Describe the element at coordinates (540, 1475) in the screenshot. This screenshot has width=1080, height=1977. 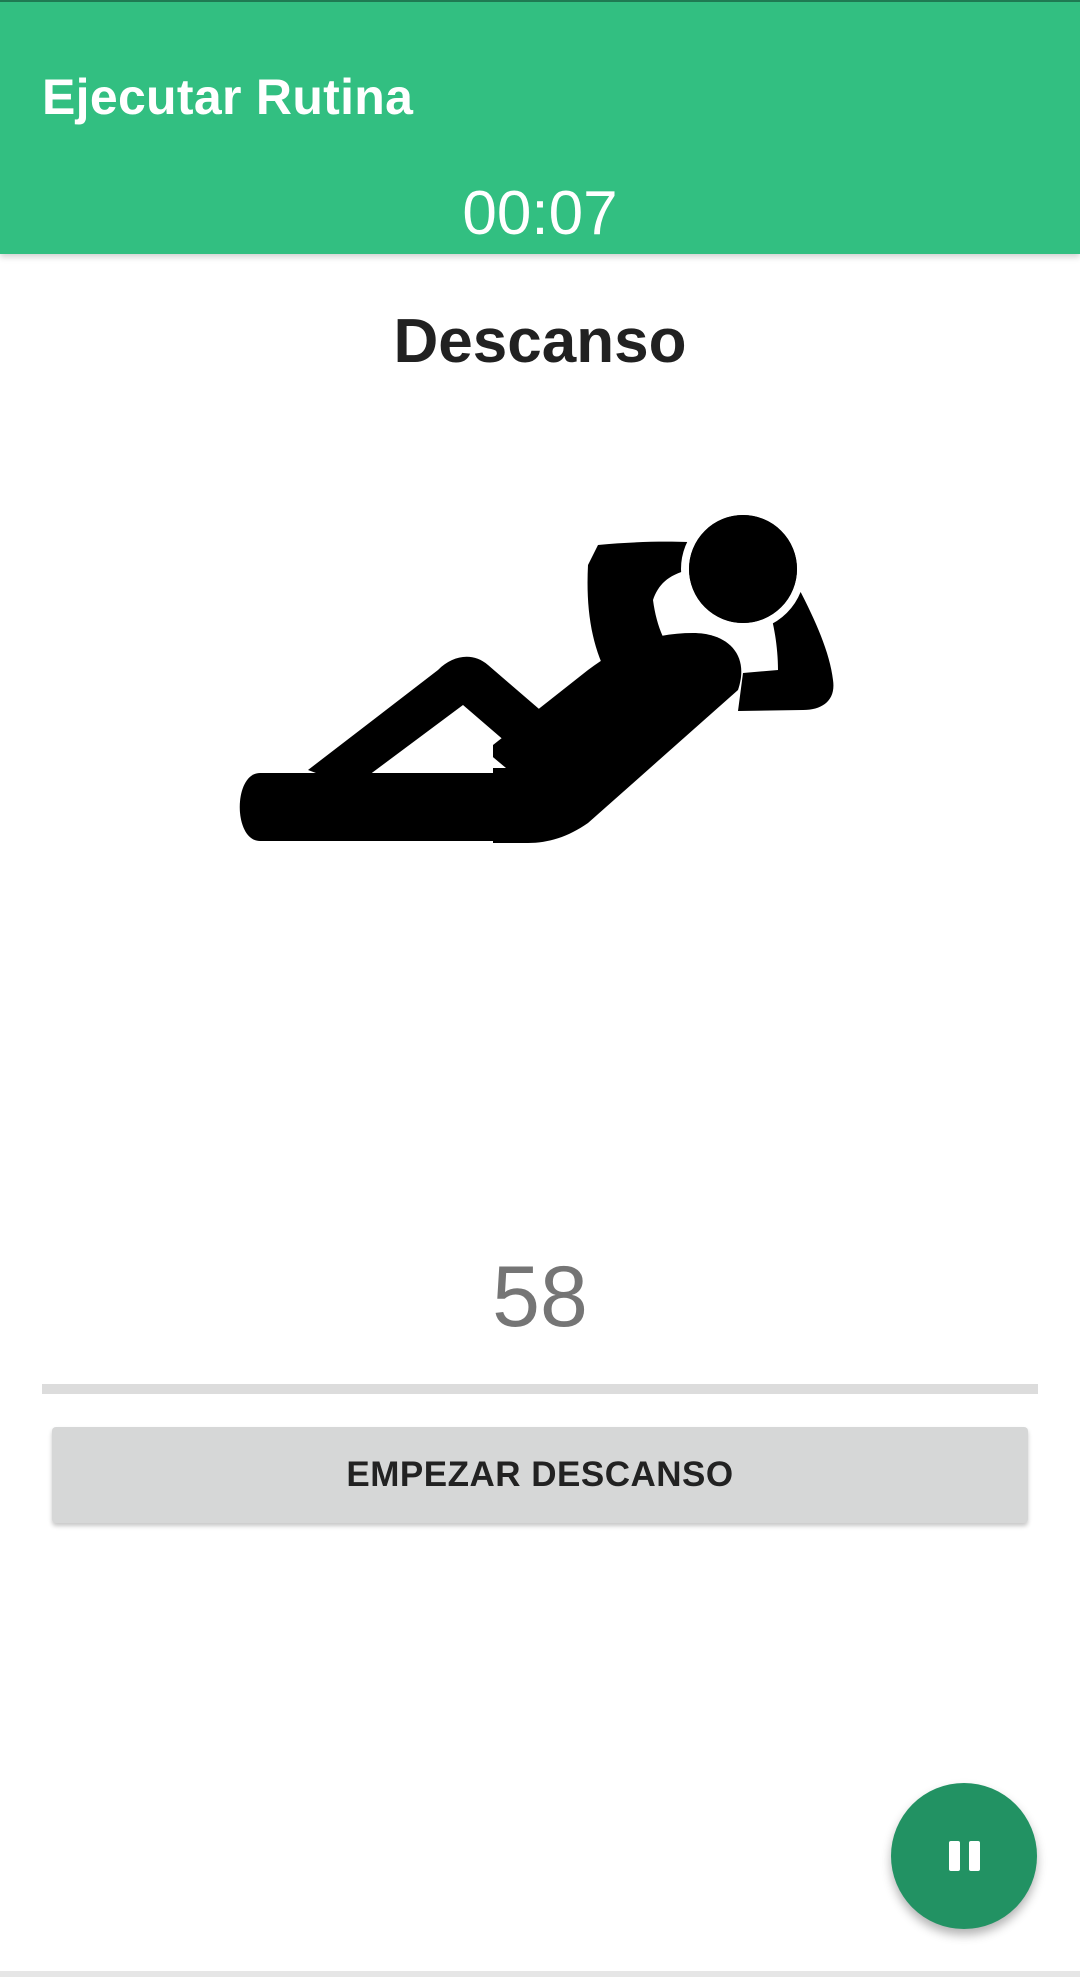
I see `start-rest-button: EMPEZAR DESCANSO` at that location.